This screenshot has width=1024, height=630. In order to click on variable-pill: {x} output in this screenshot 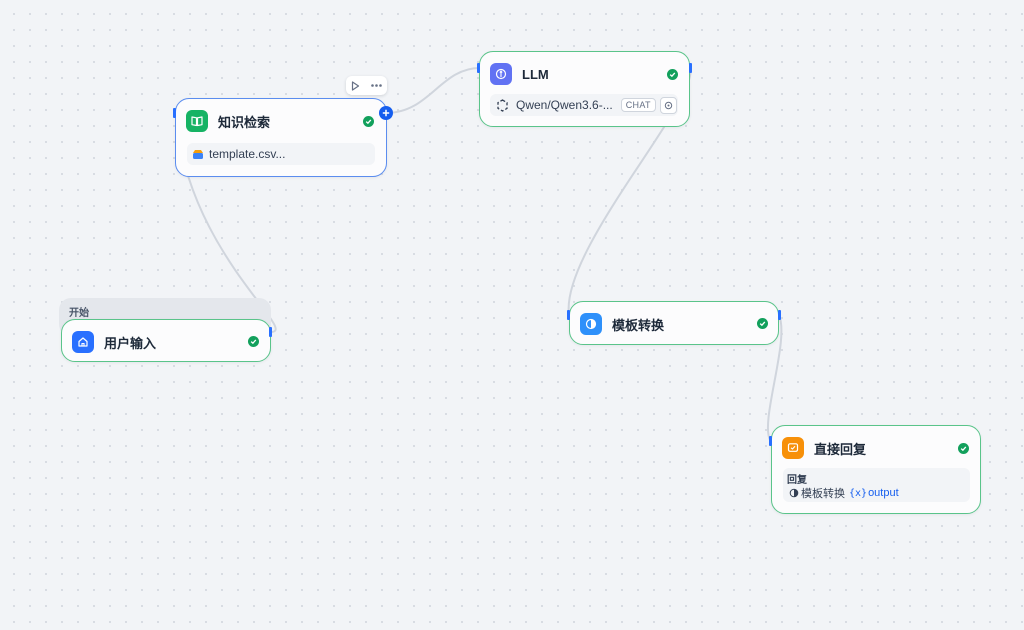, I will do `click(874, 493)`.